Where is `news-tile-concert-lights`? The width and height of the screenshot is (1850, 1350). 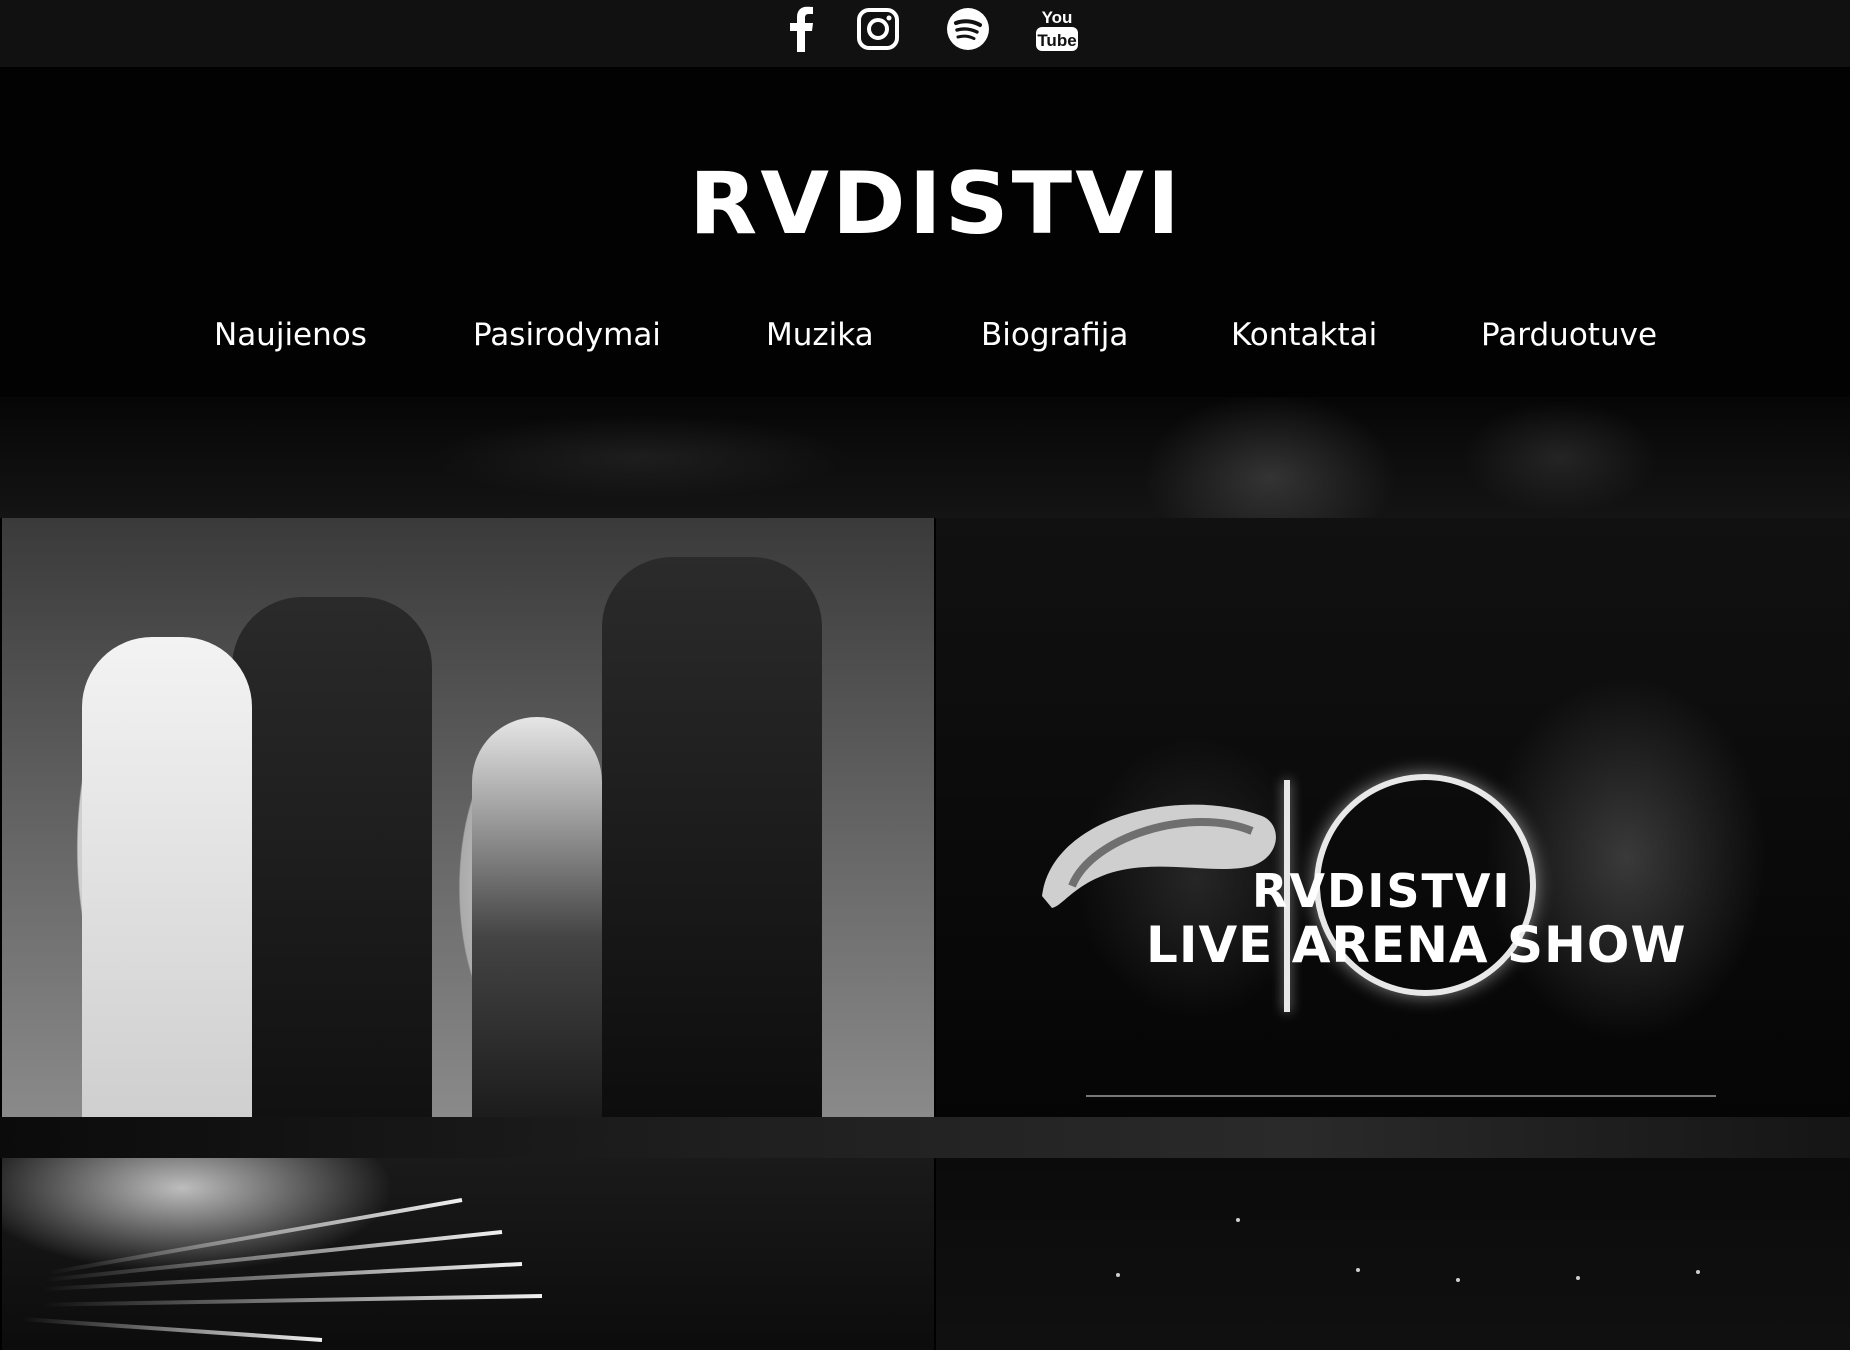 news-tile-concert-lights is located at coordinates (468, 1254).